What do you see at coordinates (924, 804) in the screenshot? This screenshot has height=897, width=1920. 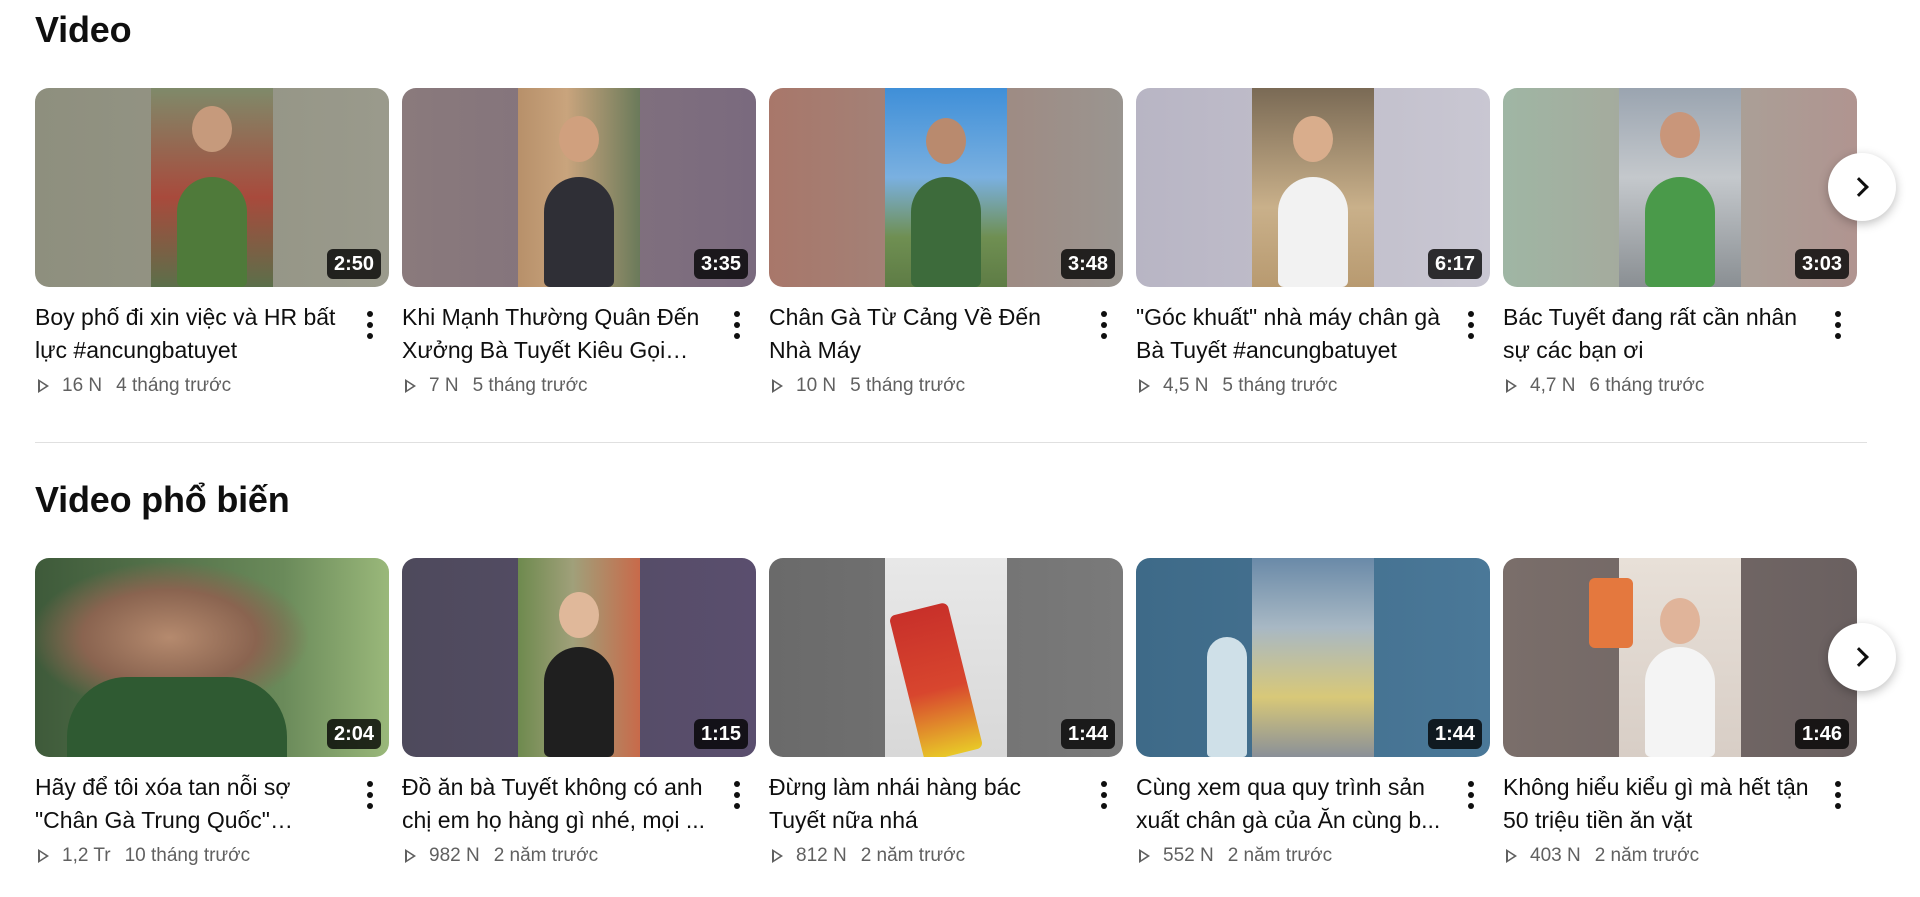 I see `video-title: Đừng làm nhái hàng bác Tuyết nữa nhá` at bounding box center [924, 804].